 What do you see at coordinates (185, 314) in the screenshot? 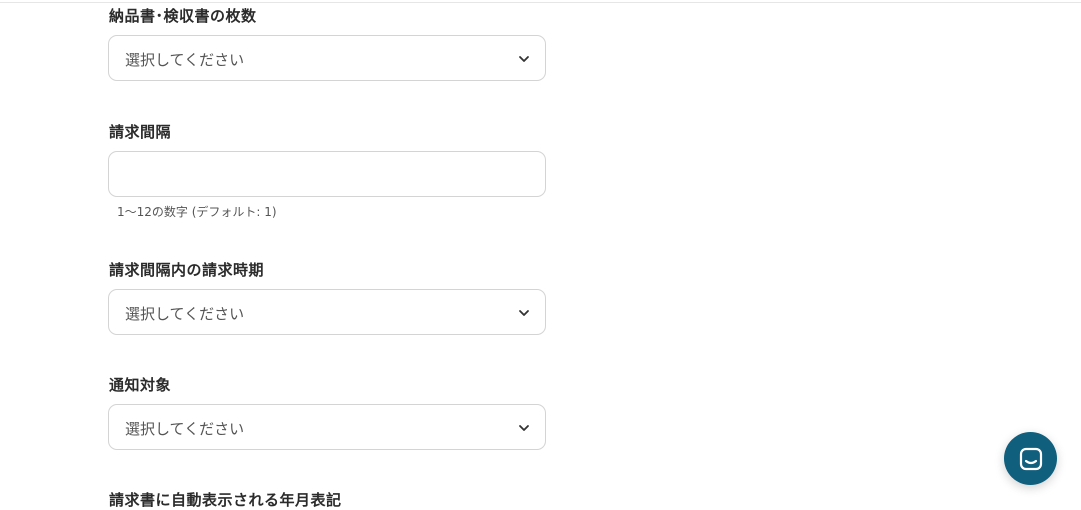
I see `billing-timing-placeholder: 選択してください` at bounding box center [185, 314].